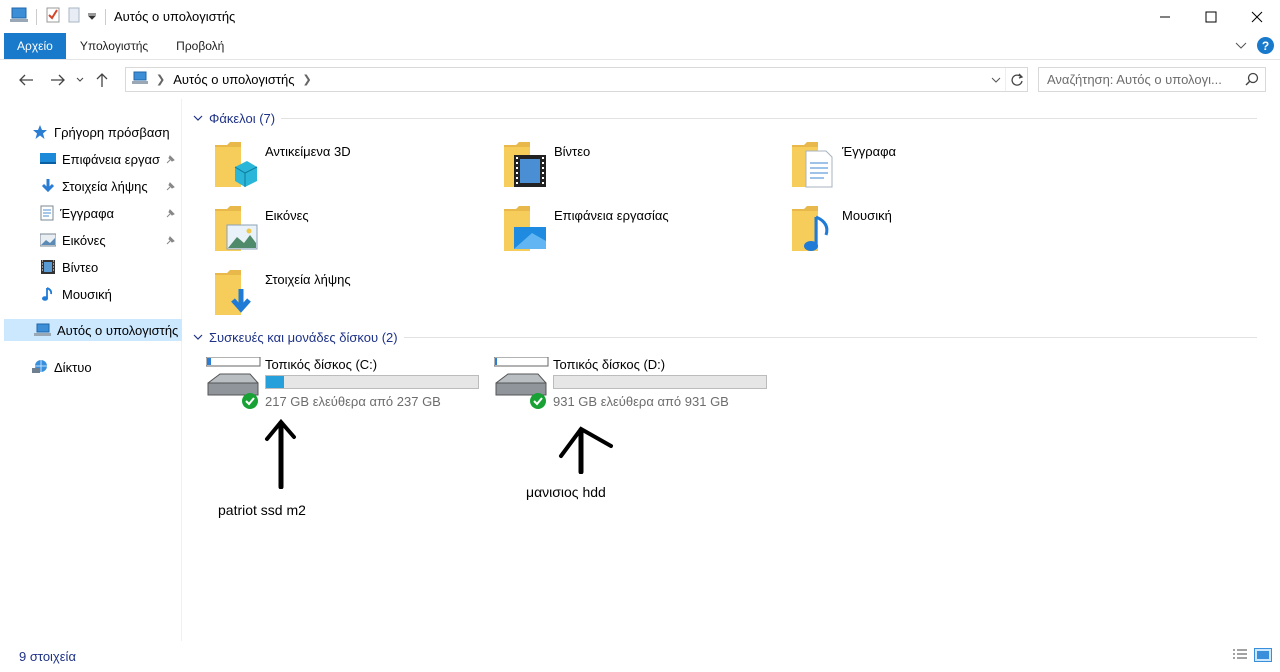 This screenshot has height=672, width=1280. Describe the element at coordinates (609, 364) in the screenshot. I see `drive-label: Τοπικός δίσκος (D:)` at that location.